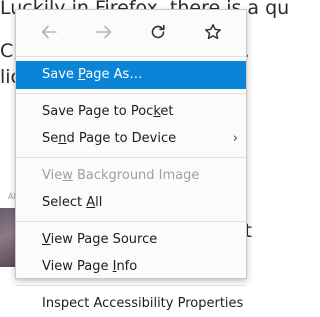 The height and width of the screenshot is (317, 320). Describe the element at coordinates (6, 51) in the screenshot. I see `background-text-line: Ce.` at that location.